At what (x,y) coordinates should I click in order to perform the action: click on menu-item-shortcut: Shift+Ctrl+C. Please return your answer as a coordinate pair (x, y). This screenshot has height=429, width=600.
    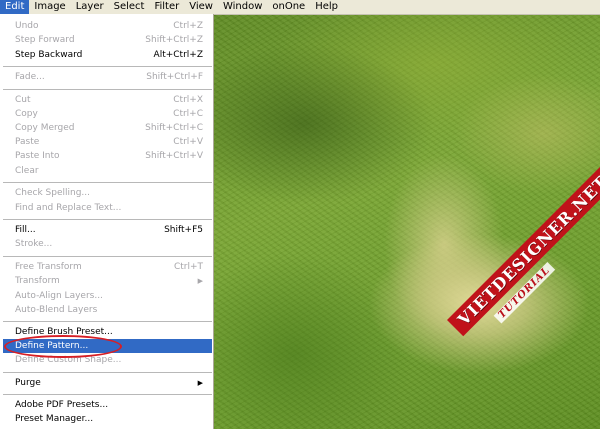
    Looking at the image, I should click on (174, 128).